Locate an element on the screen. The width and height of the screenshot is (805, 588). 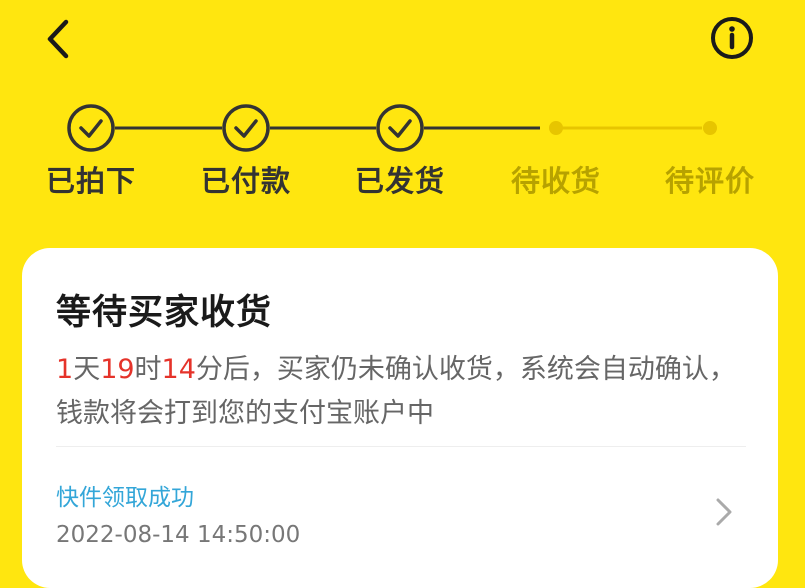
step-label-4: 待收货 is located at coordinates (555, 181).